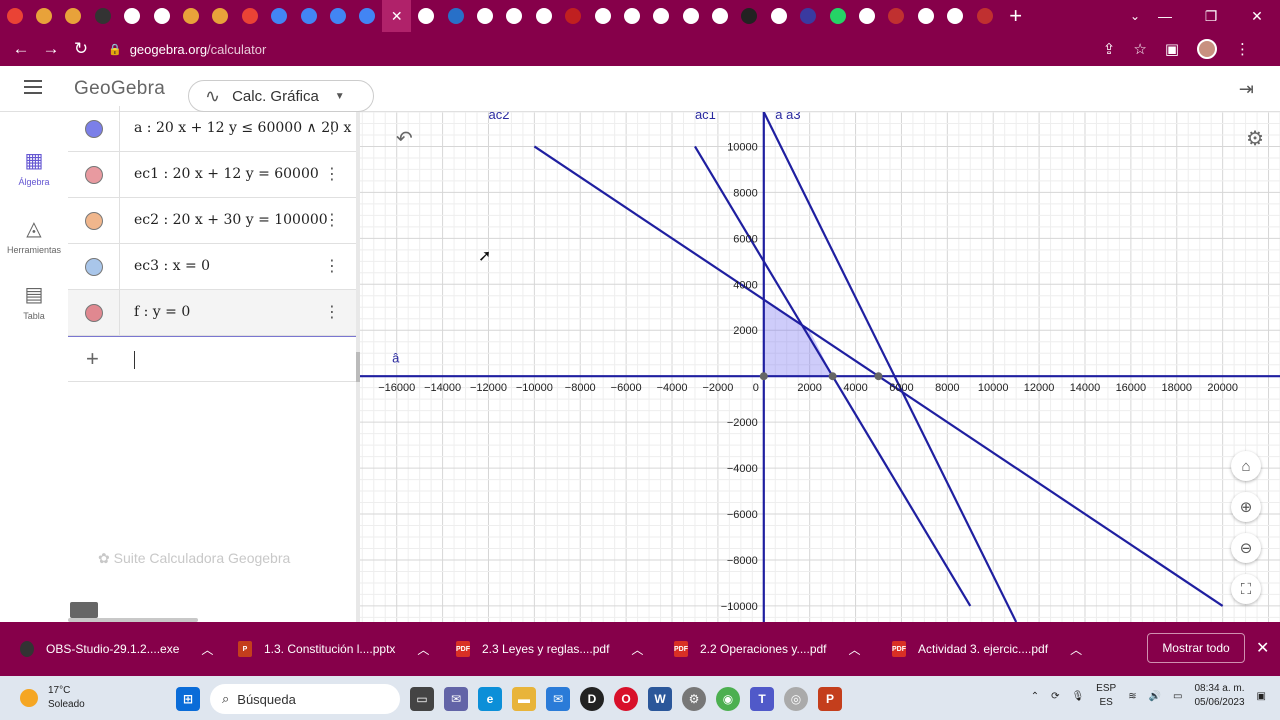 This screenshot has height=720, width=1280. What do you see at coordinates (830, 699) in the screenshot?
I see `powerpoint-icon: P` at bounding box center [830, 699].